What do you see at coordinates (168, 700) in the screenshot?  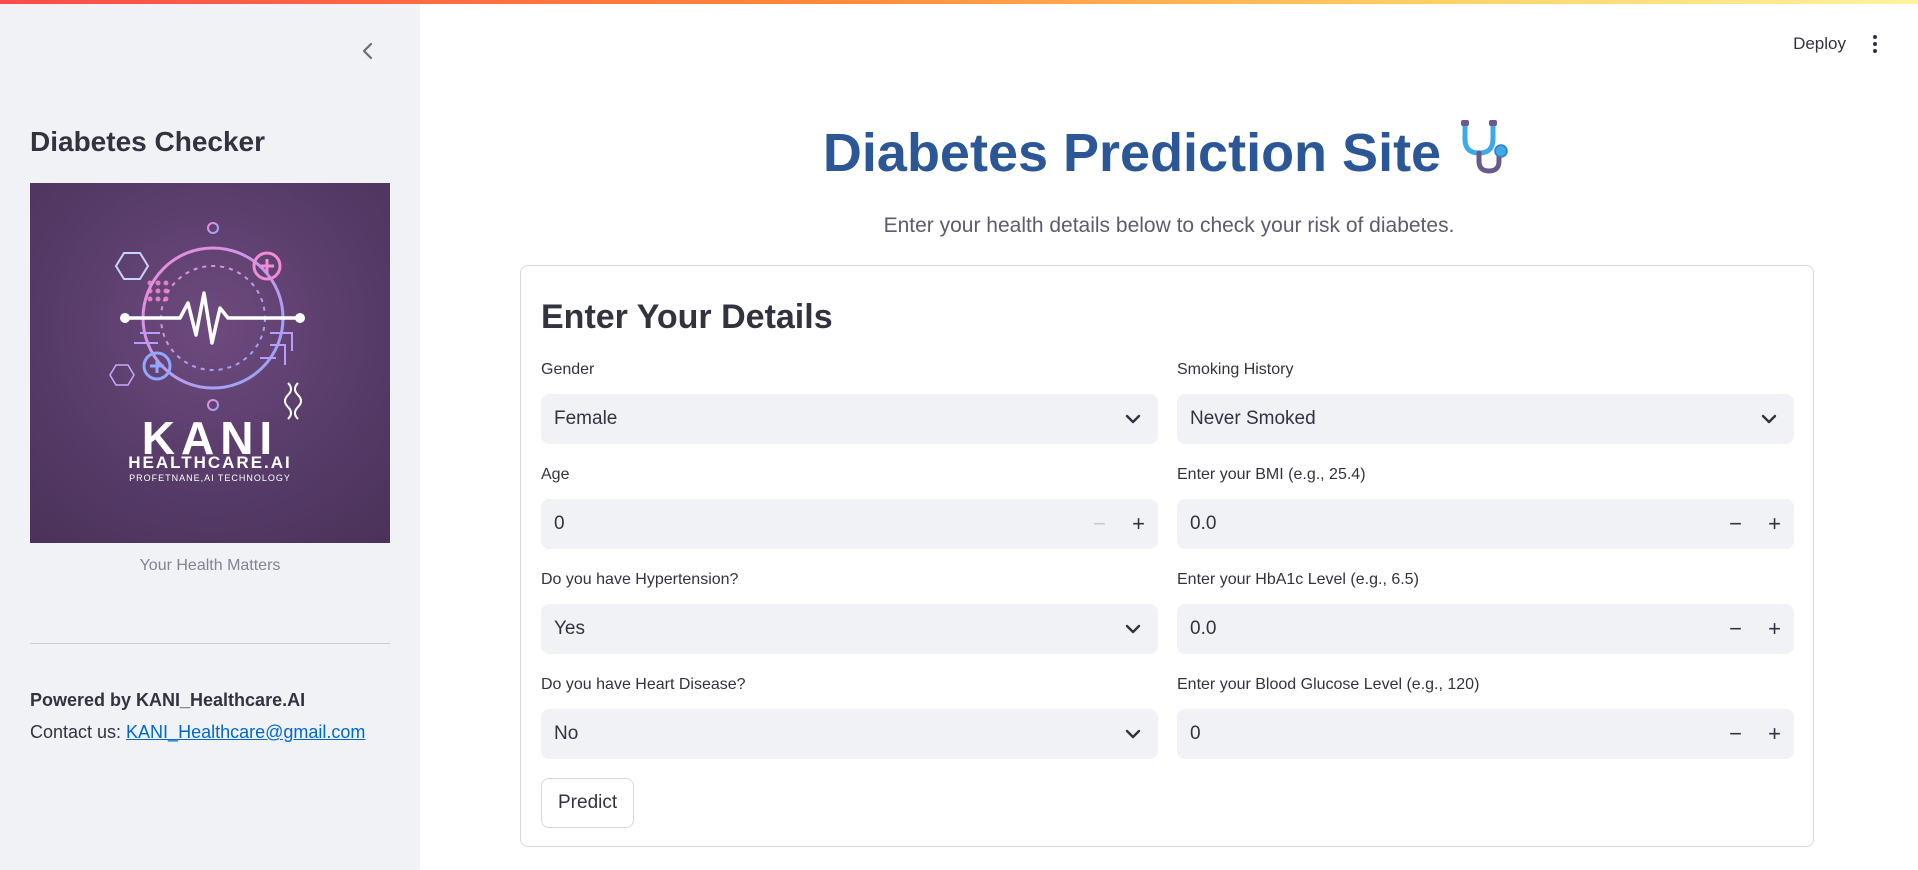 I see `powered-by-text: Powered by KANI_Healthcare.AI` at bounding box center [168, 700].